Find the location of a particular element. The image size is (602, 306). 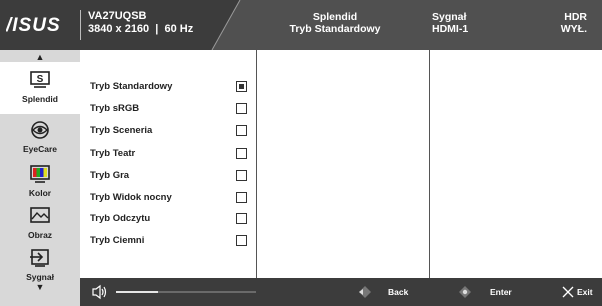

close-icon is located at coordinates (568, 292).